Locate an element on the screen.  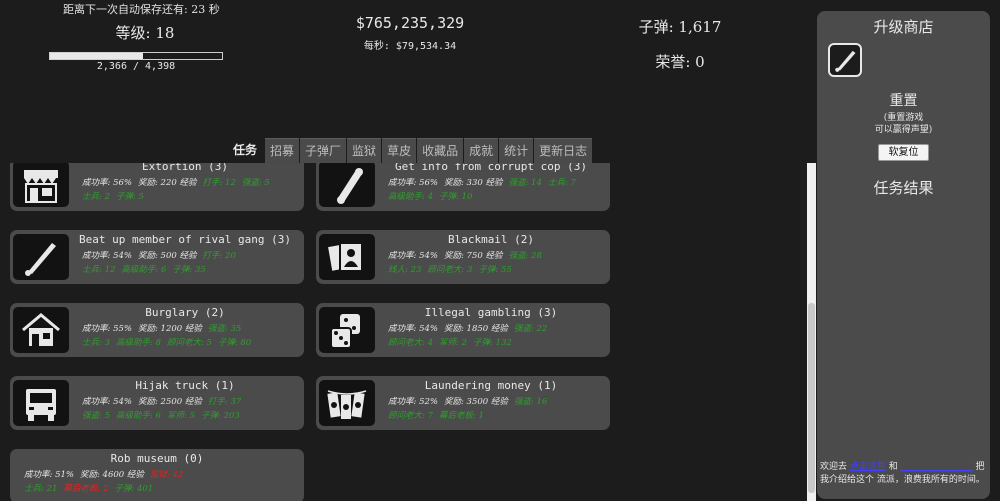
task-title: Rob museum (0) is located at coordinates (157, 458).